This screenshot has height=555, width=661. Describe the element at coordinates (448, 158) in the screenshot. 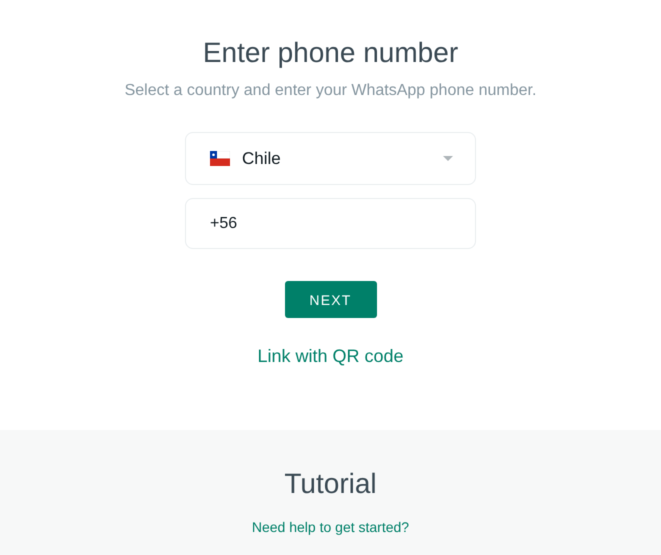

I see `caret-icon` at that location.